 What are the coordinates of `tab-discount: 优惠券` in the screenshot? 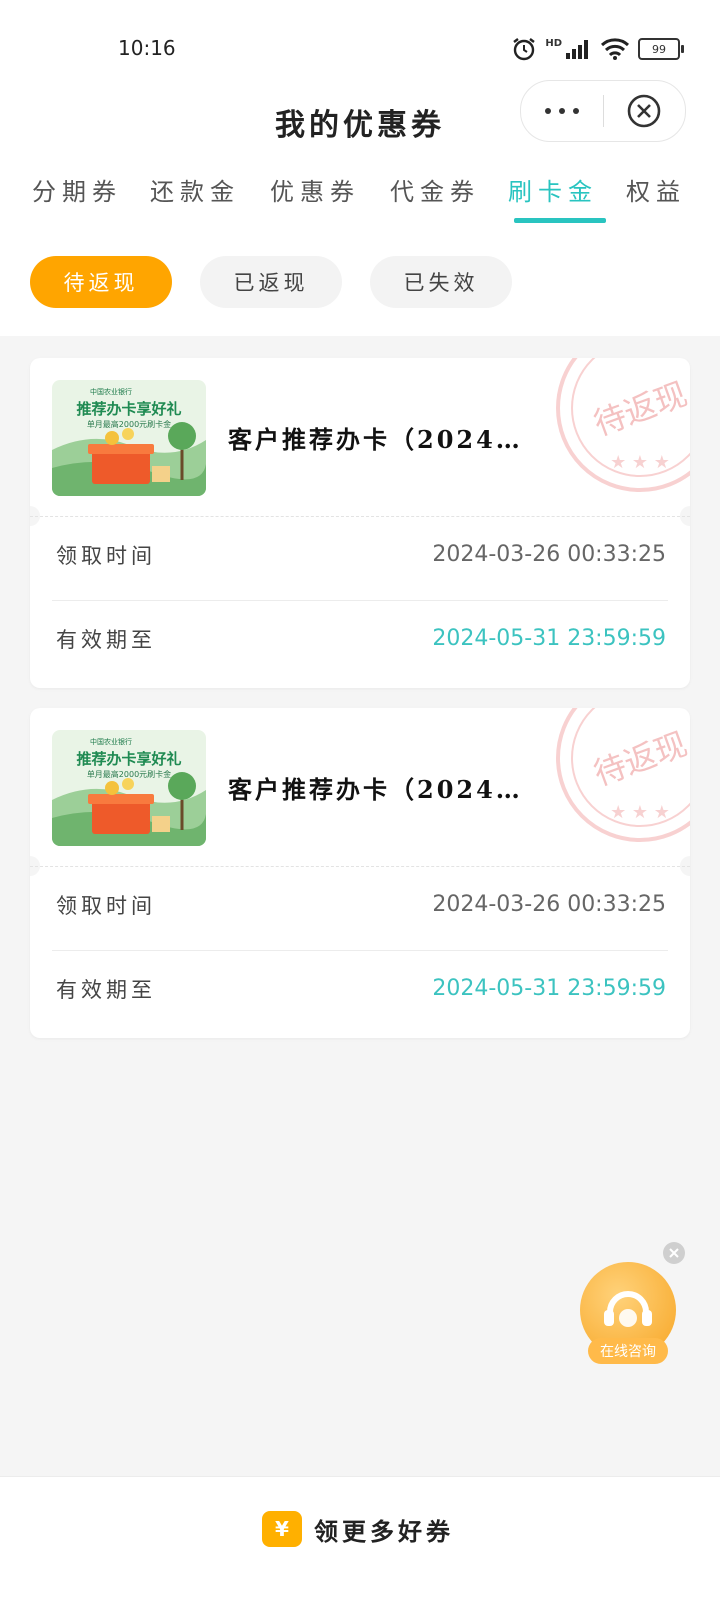 It's located at (315, 189).